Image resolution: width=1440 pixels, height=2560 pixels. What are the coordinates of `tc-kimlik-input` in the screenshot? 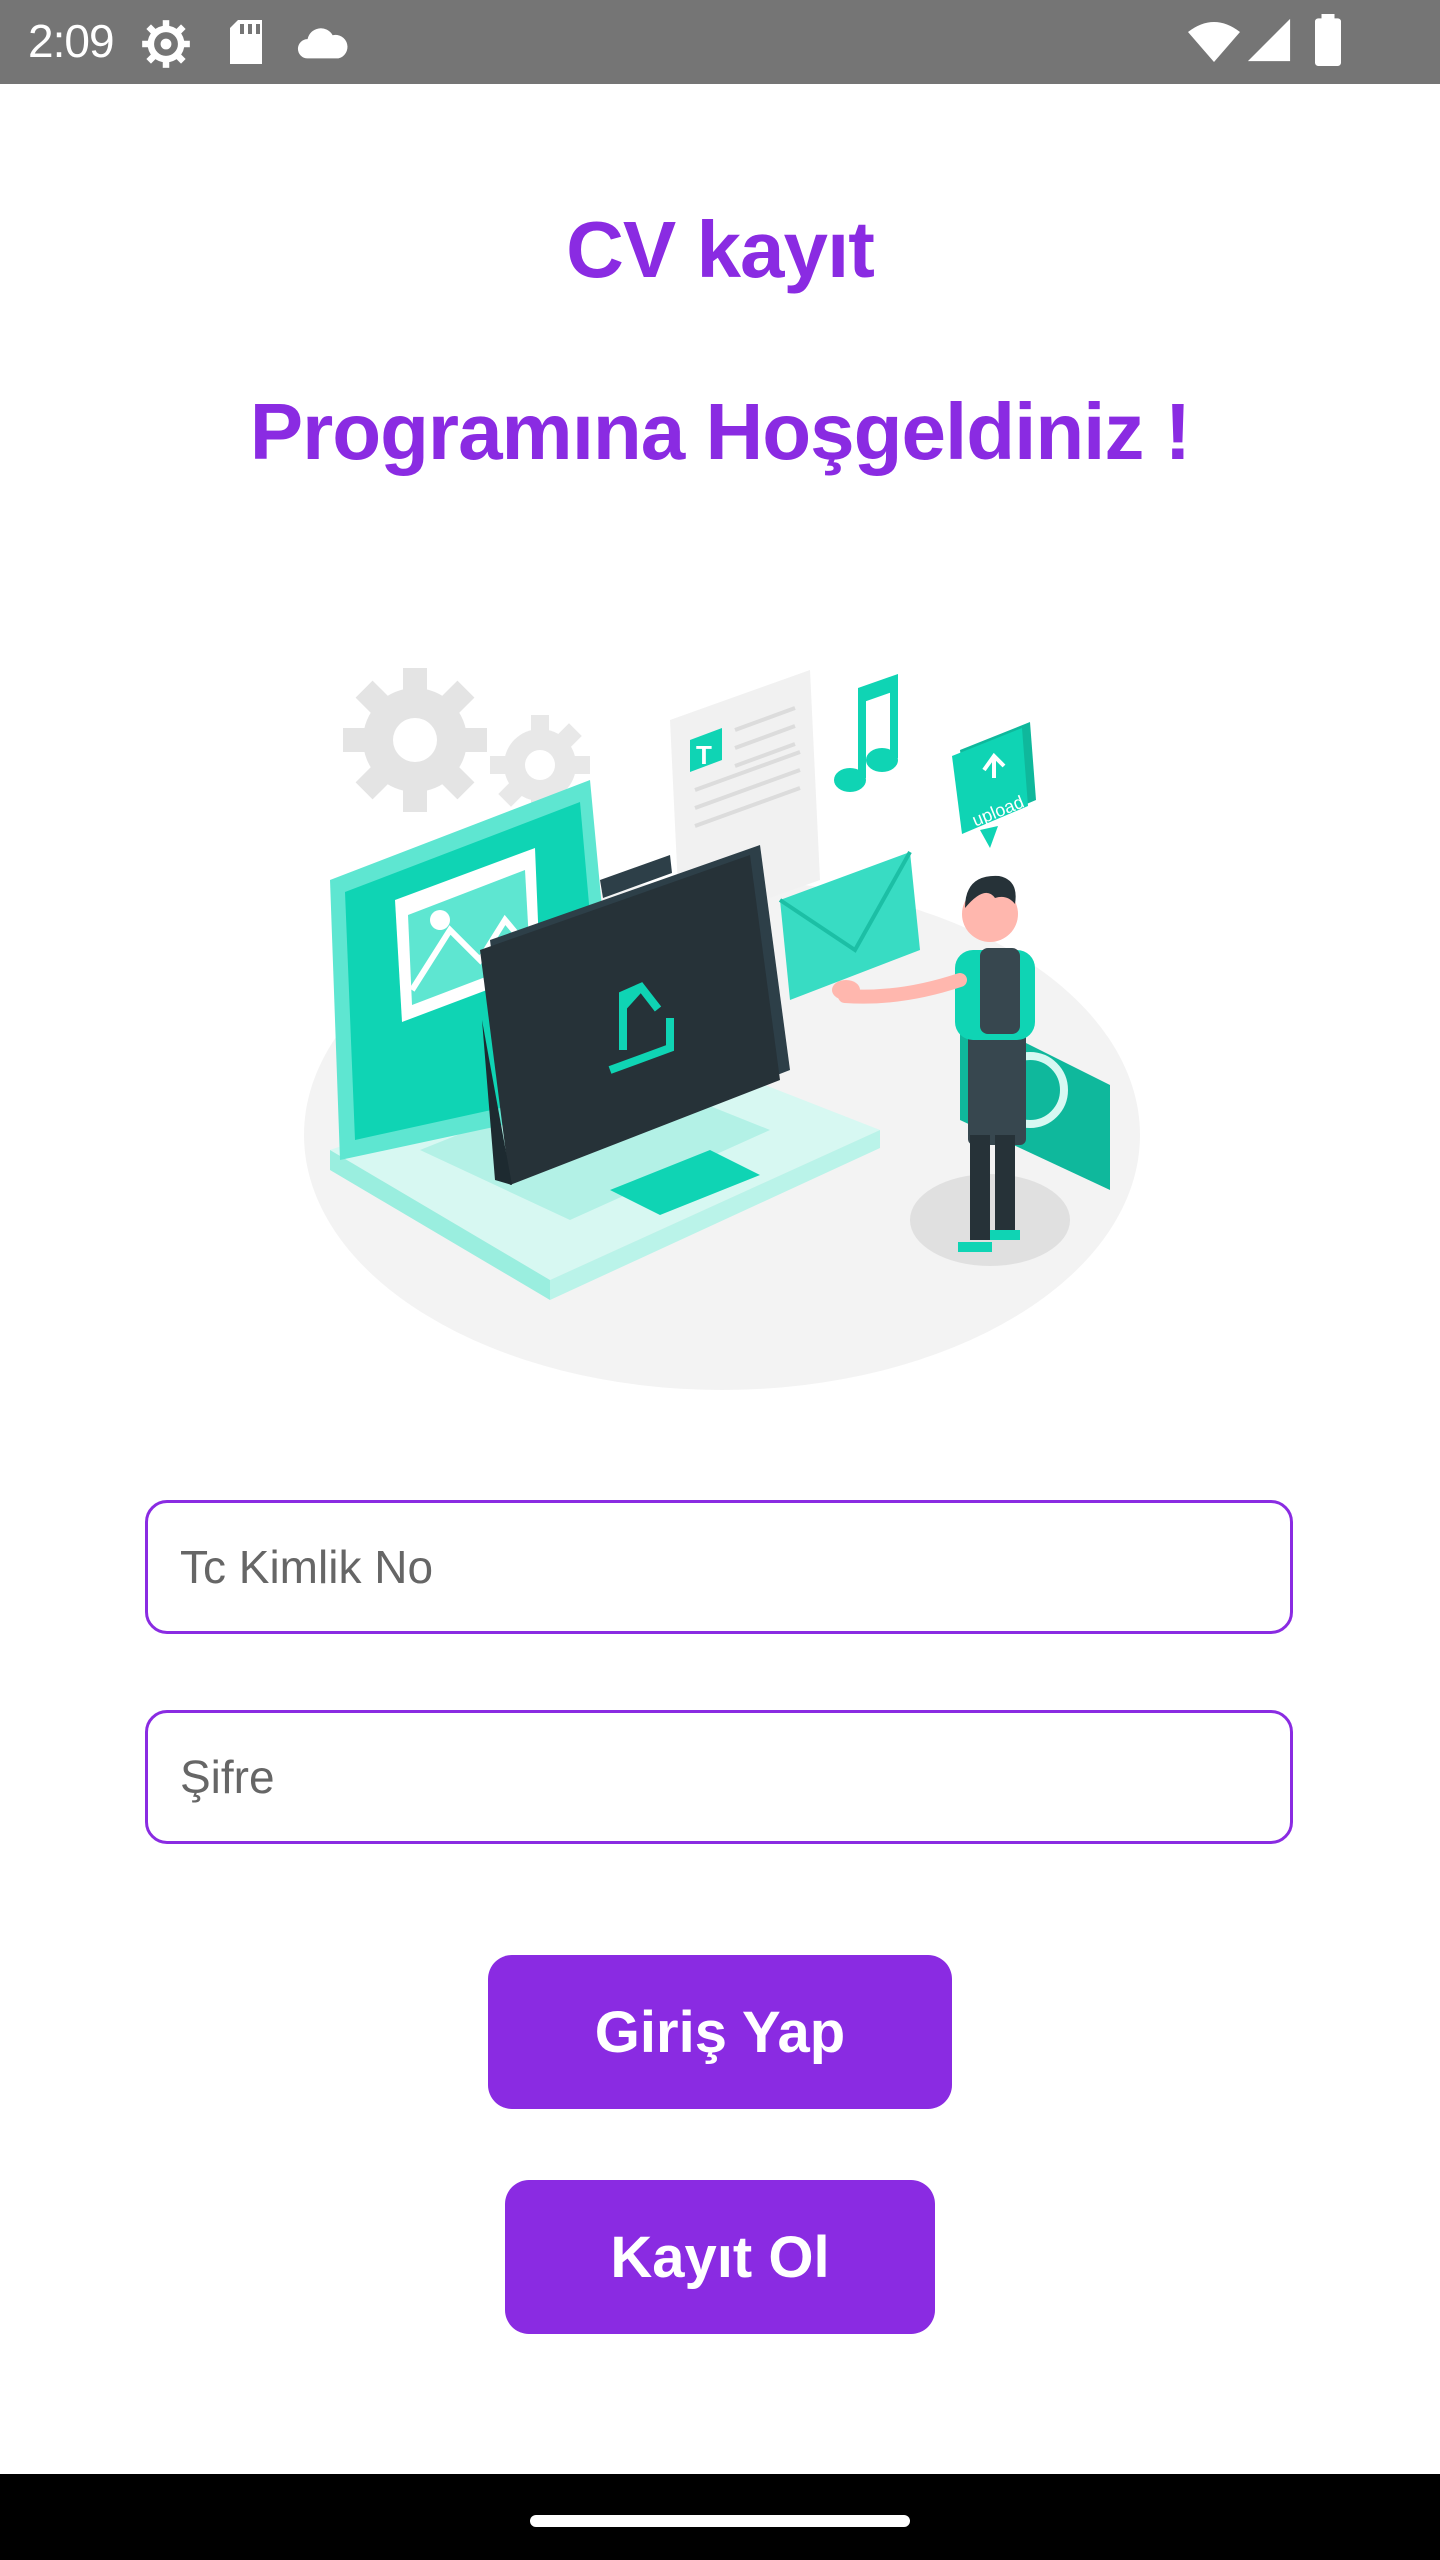 It's located at (719, 1567).